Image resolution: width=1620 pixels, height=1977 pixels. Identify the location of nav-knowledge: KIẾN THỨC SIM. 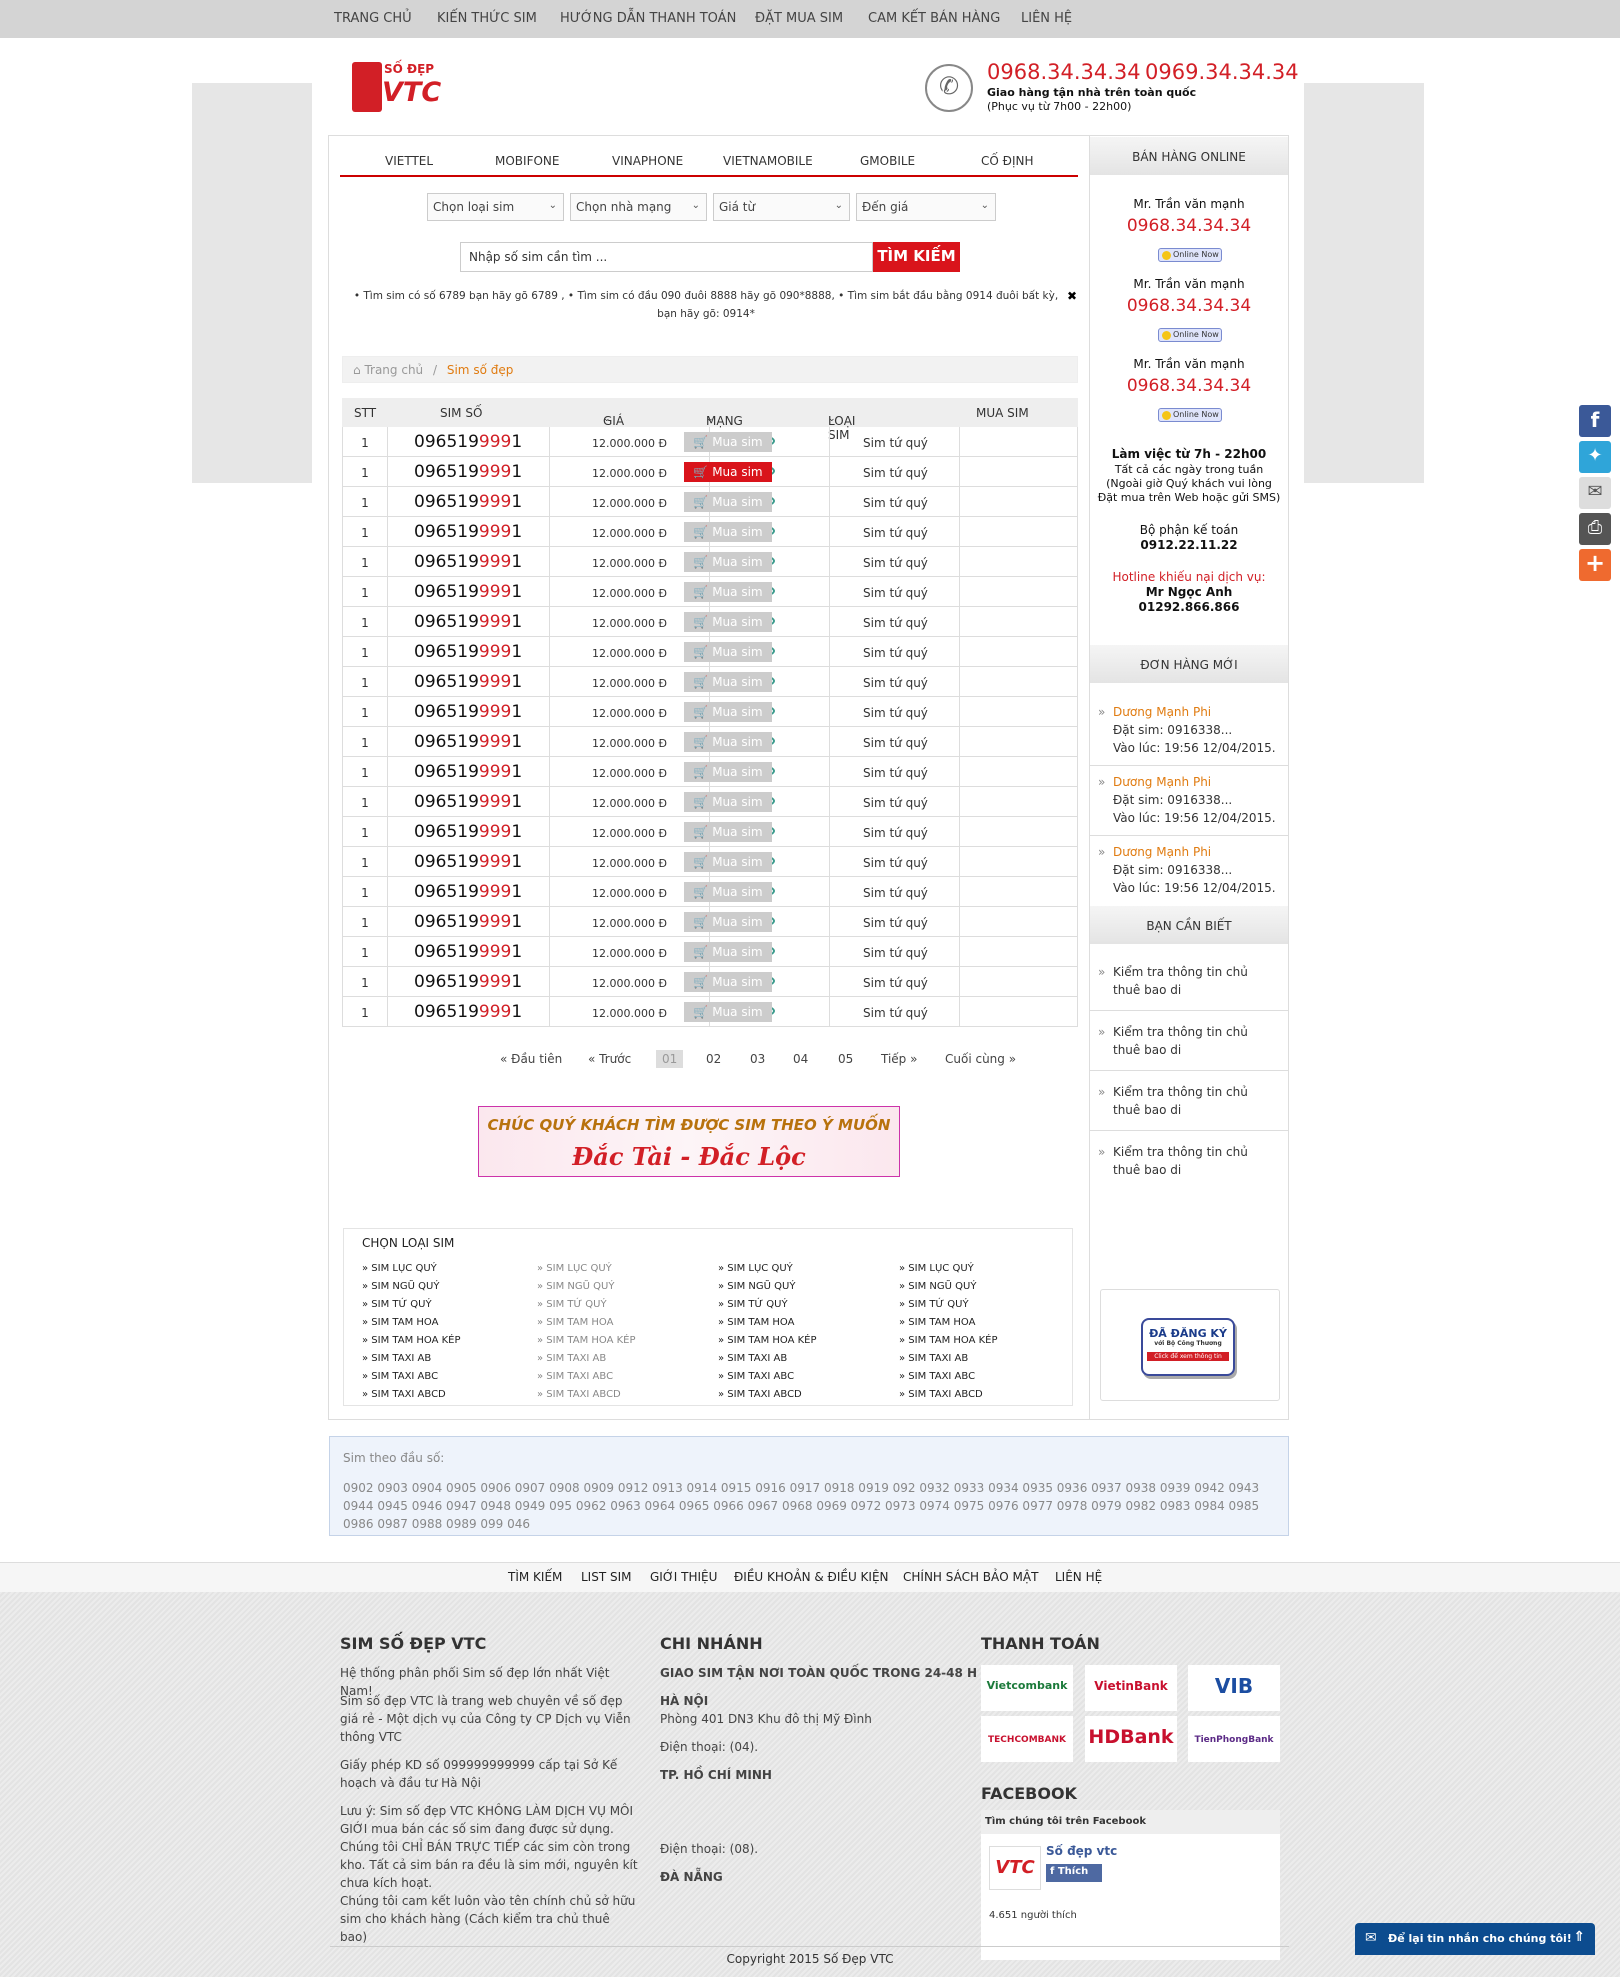
(487, 18).